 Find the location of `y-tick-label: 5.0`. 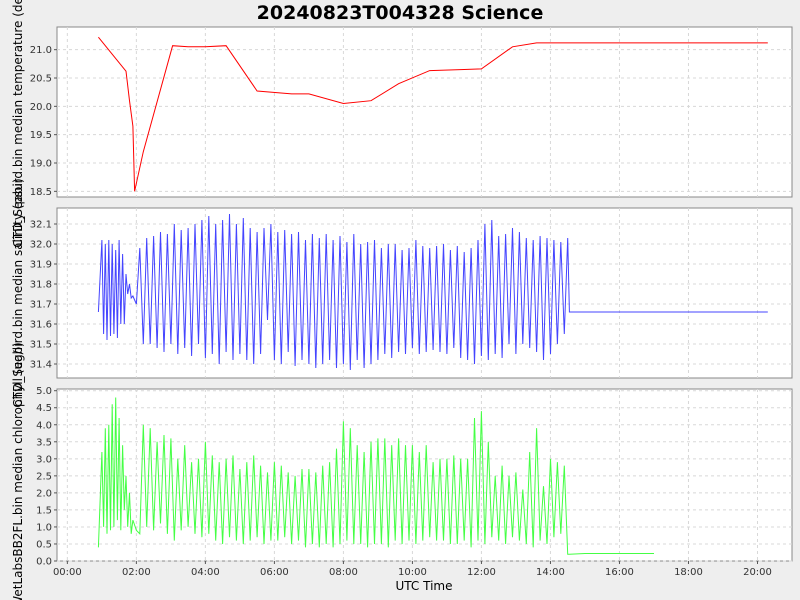

y-tick-label: 5.0 is located at coordinates (44, 391).